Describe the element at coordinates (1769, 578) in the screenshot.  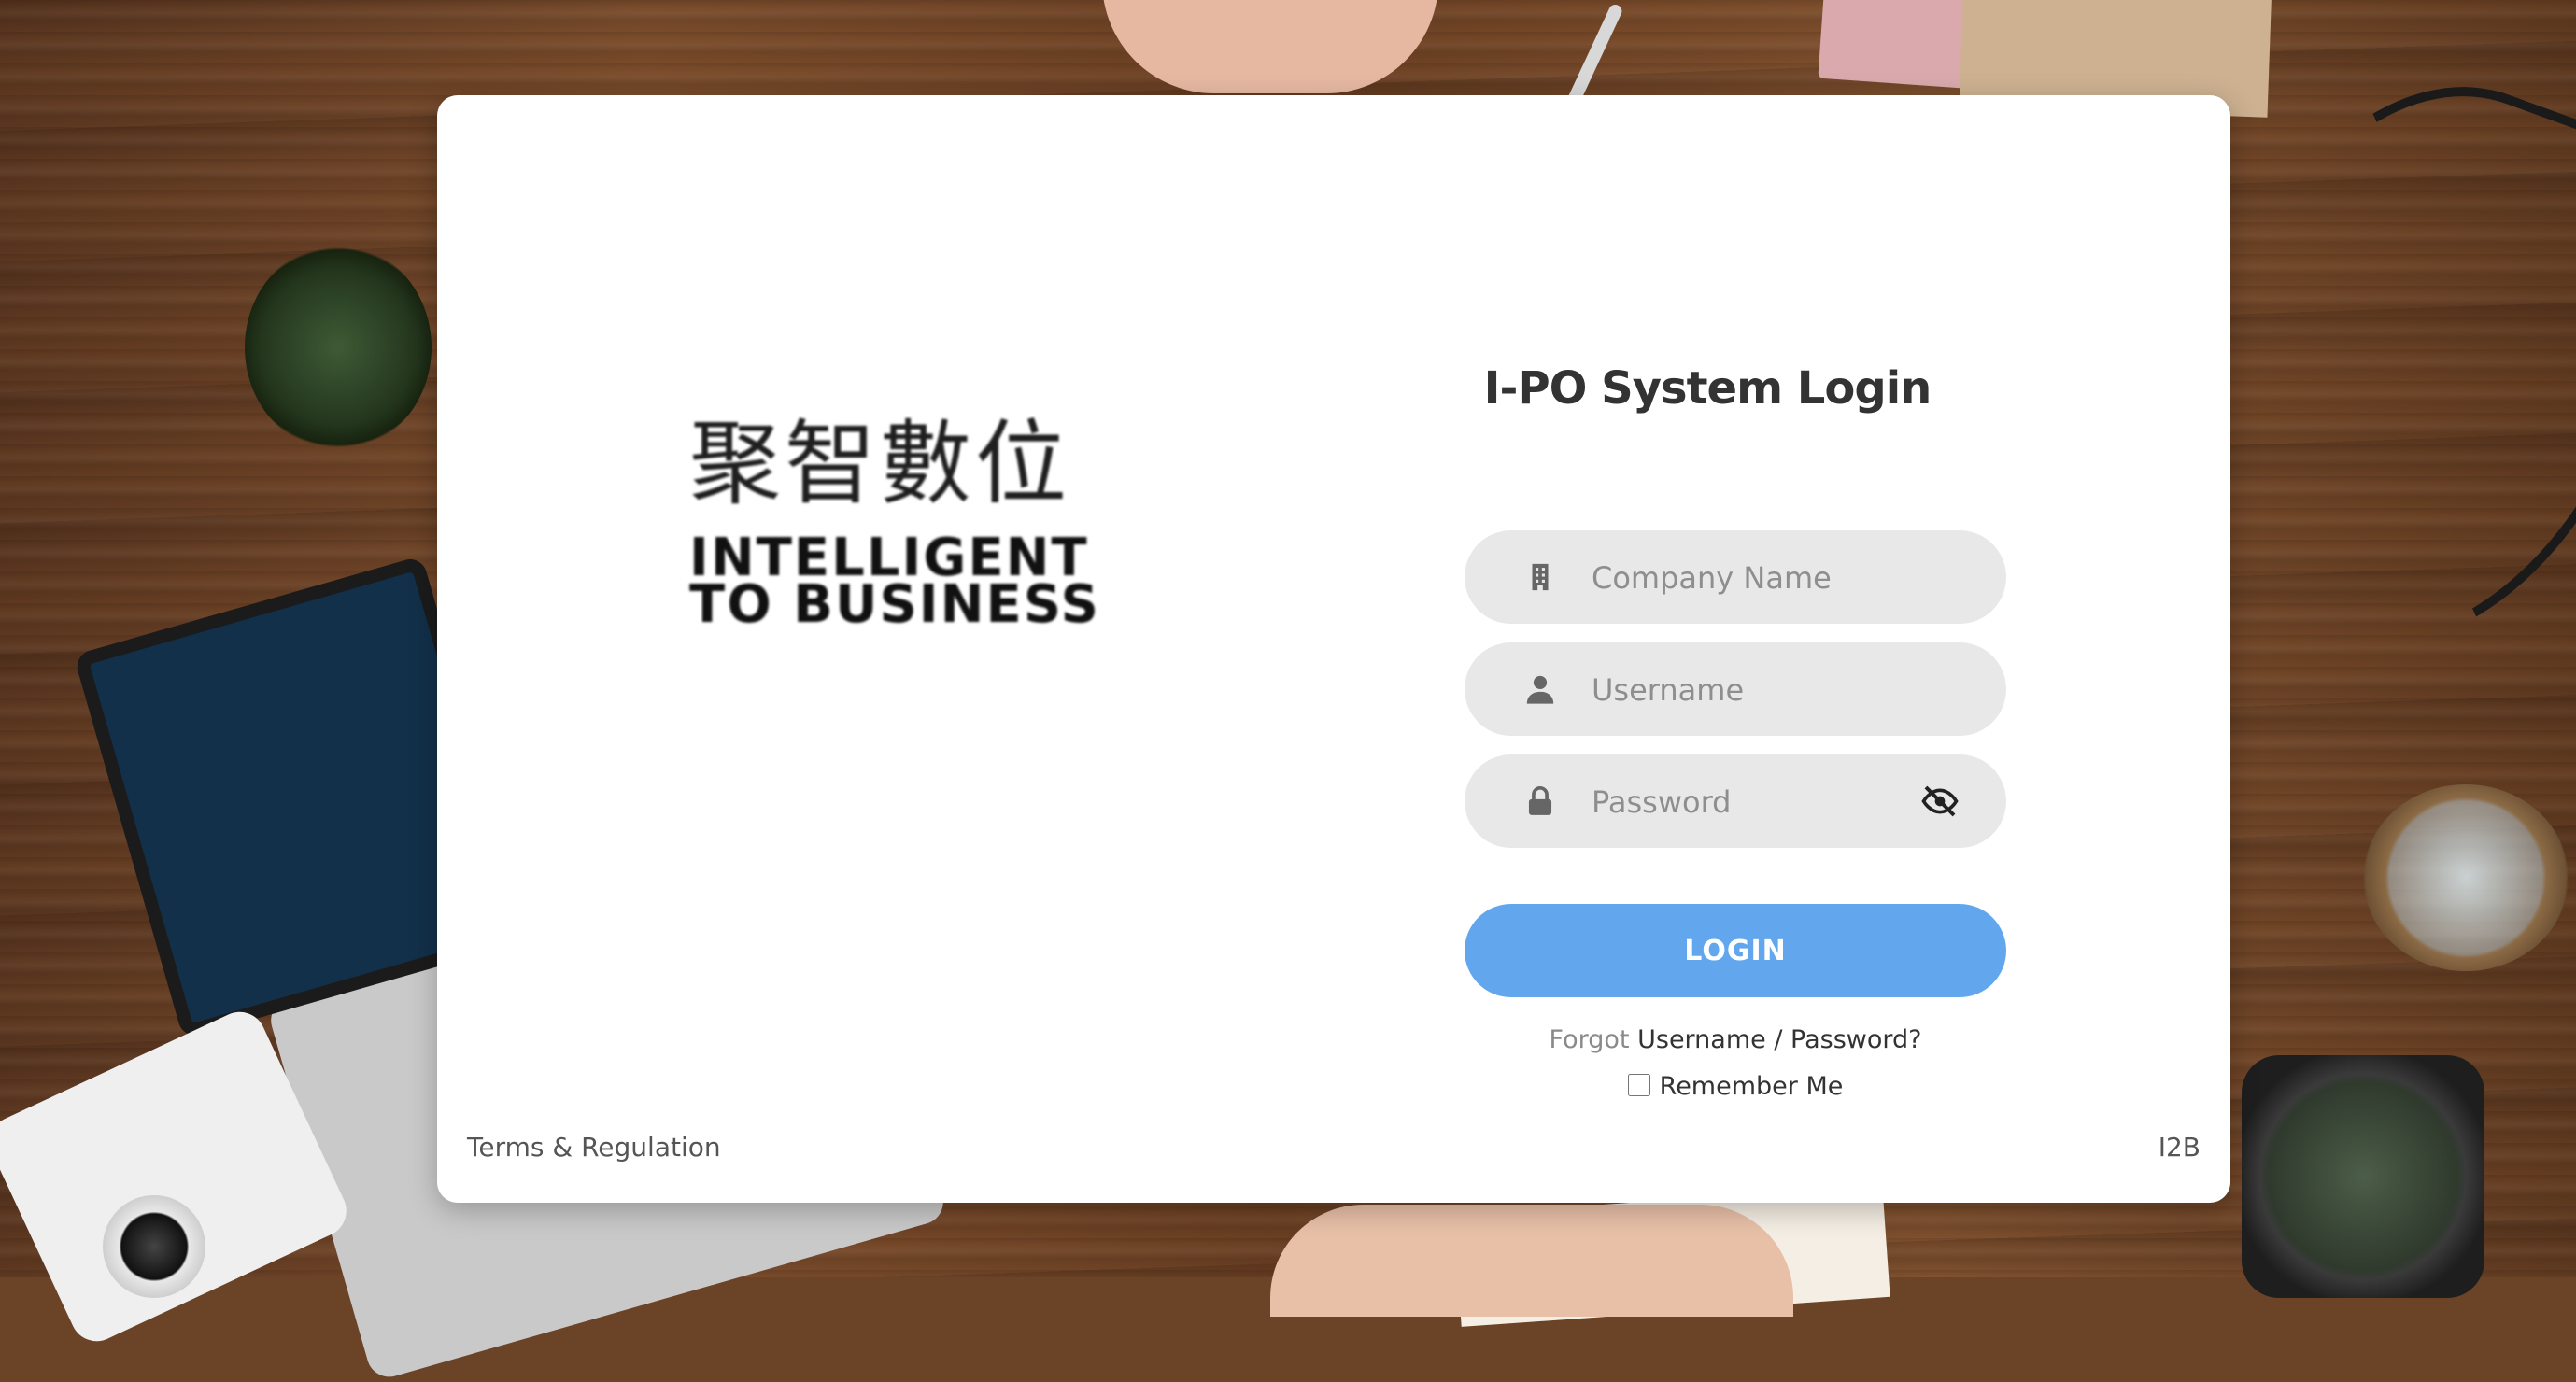
I see `company-name-input` at that location.